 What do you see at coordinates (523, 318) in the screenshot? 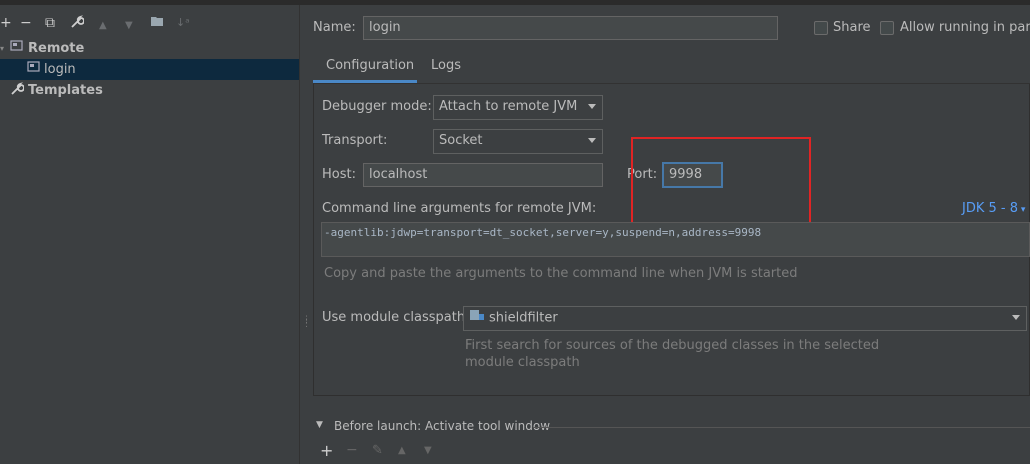
I see `classpath-value: shieldfilter` at bounding box center [523, 318].